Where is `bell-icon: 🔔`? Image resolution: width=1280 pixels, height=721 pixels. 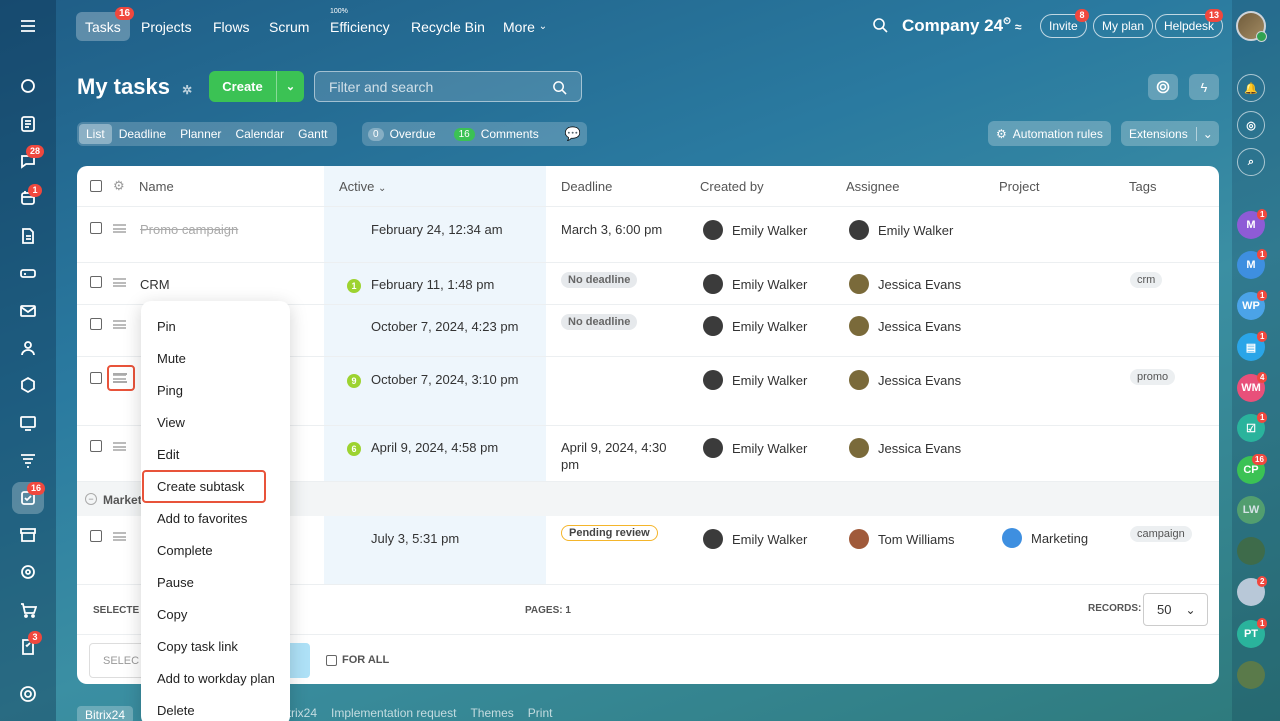 bell-icon: 🔔 is located at coordinates (1251, 88).